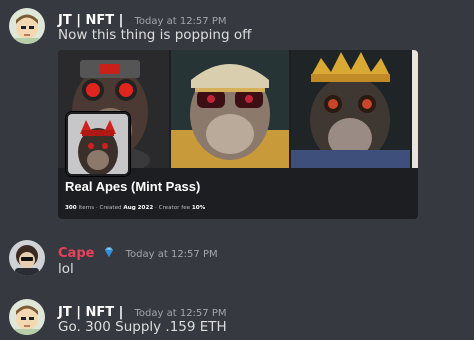  I want to click on message-text: Now this thing is popping off, so click(155, 35).